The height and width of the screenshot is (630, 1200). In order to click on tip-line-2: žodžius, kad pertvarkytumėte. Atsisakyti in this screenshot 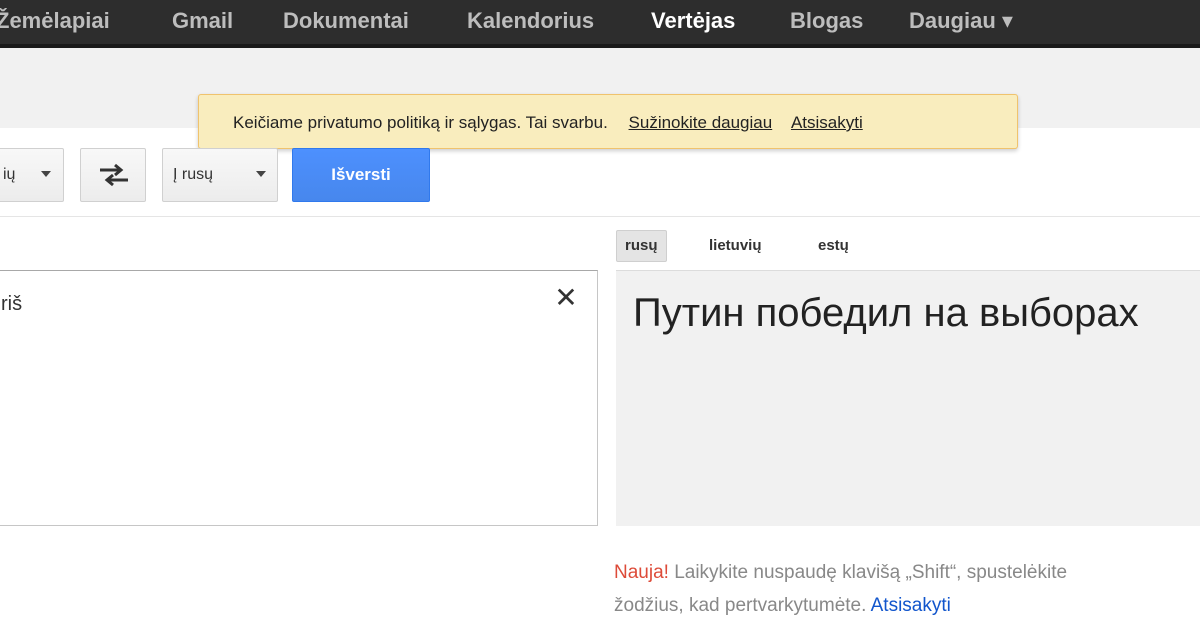, I will do `click(840, 605)`.